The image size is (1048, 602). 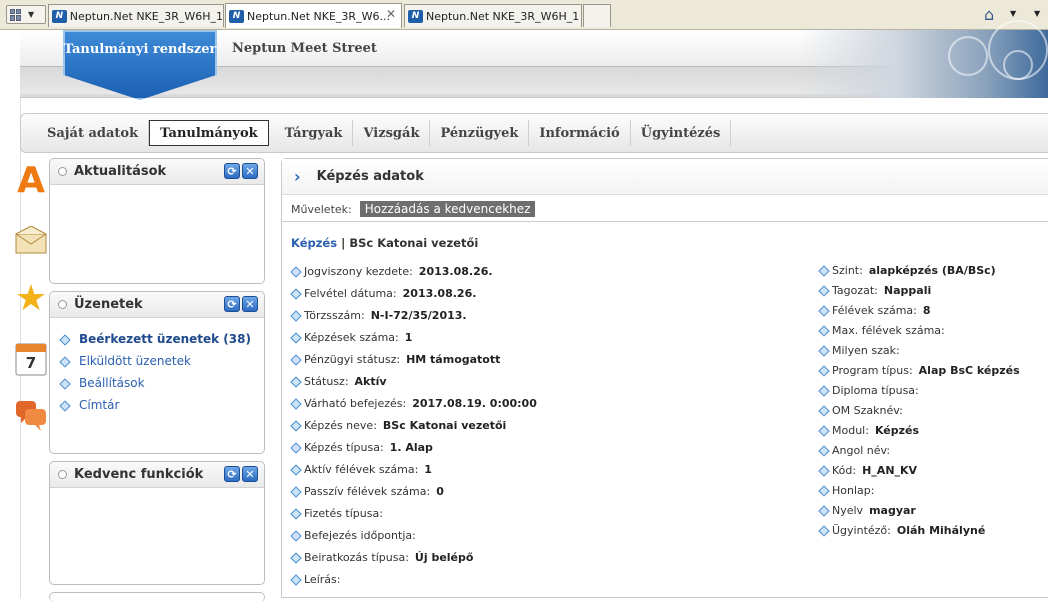 What do you see at coordinates (209, 133) in the screenshot?
I see `menu-item-tanulmanyok: Tanulmányok` at bounding box center [209, 133].